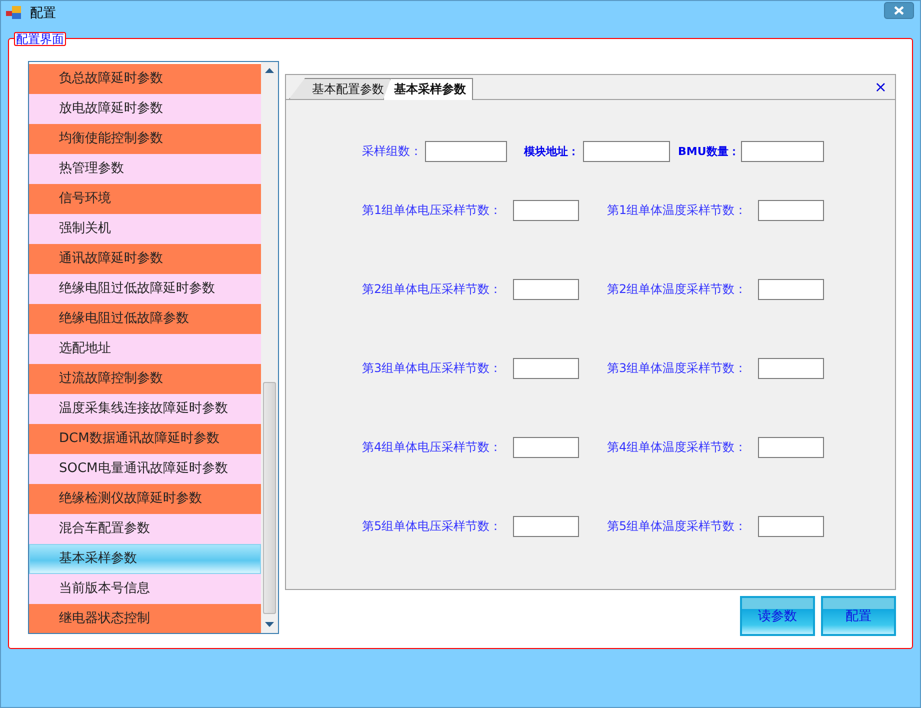 This screenshot has width=921, height=708. What do you see at coordinates (432, 447) in the screenshot?
I see `field-label: 第4组单体电压采样节数：` at bounding box center [432, 447].